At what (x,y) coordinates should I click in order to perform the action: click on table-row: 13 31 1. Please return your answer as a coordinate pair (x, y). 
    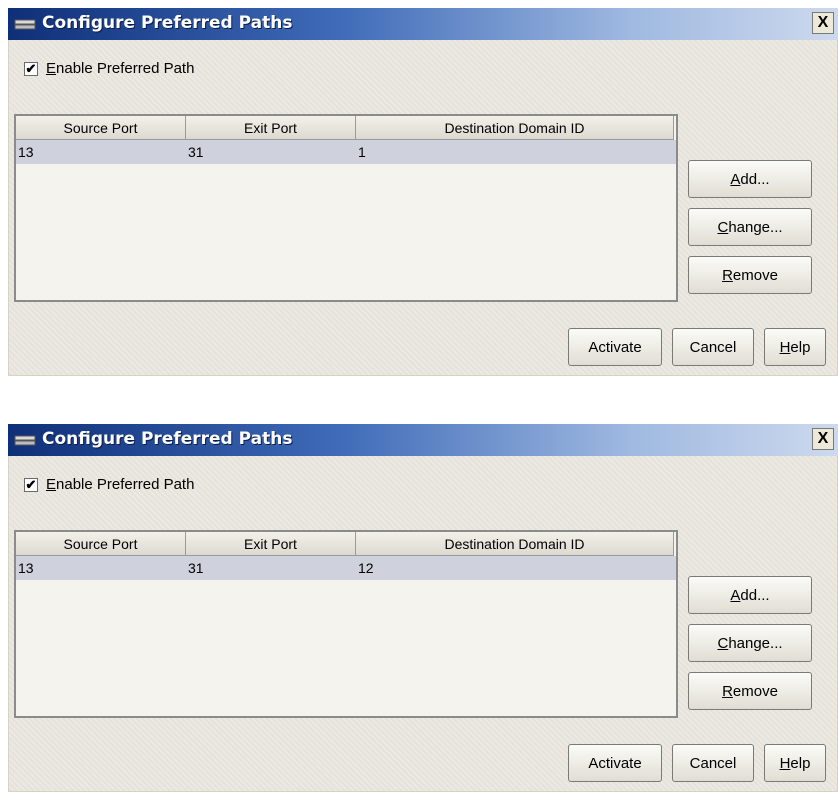
    Looking at the image, I should click on (346, 152).